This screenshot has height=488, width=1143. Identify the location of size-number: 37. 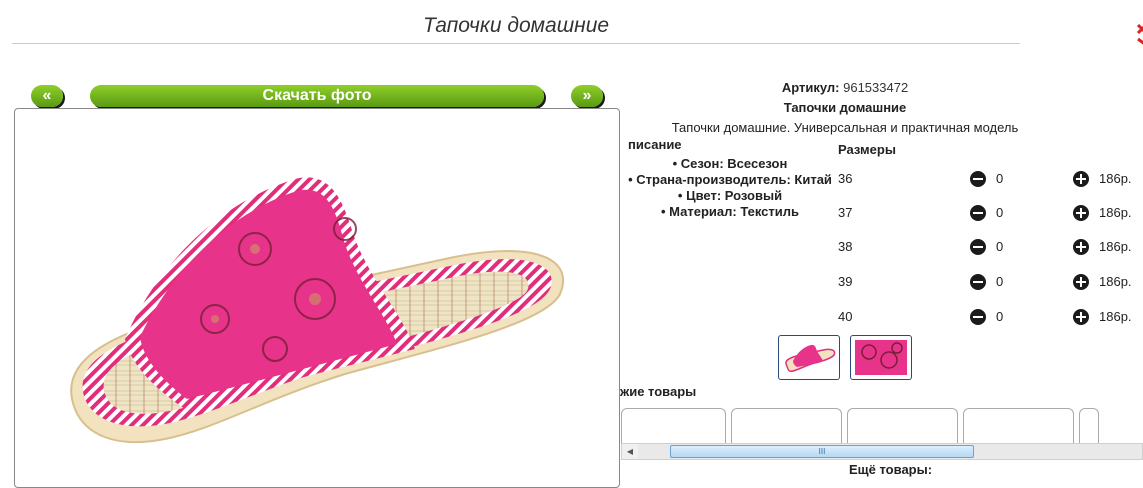
(845, 212).